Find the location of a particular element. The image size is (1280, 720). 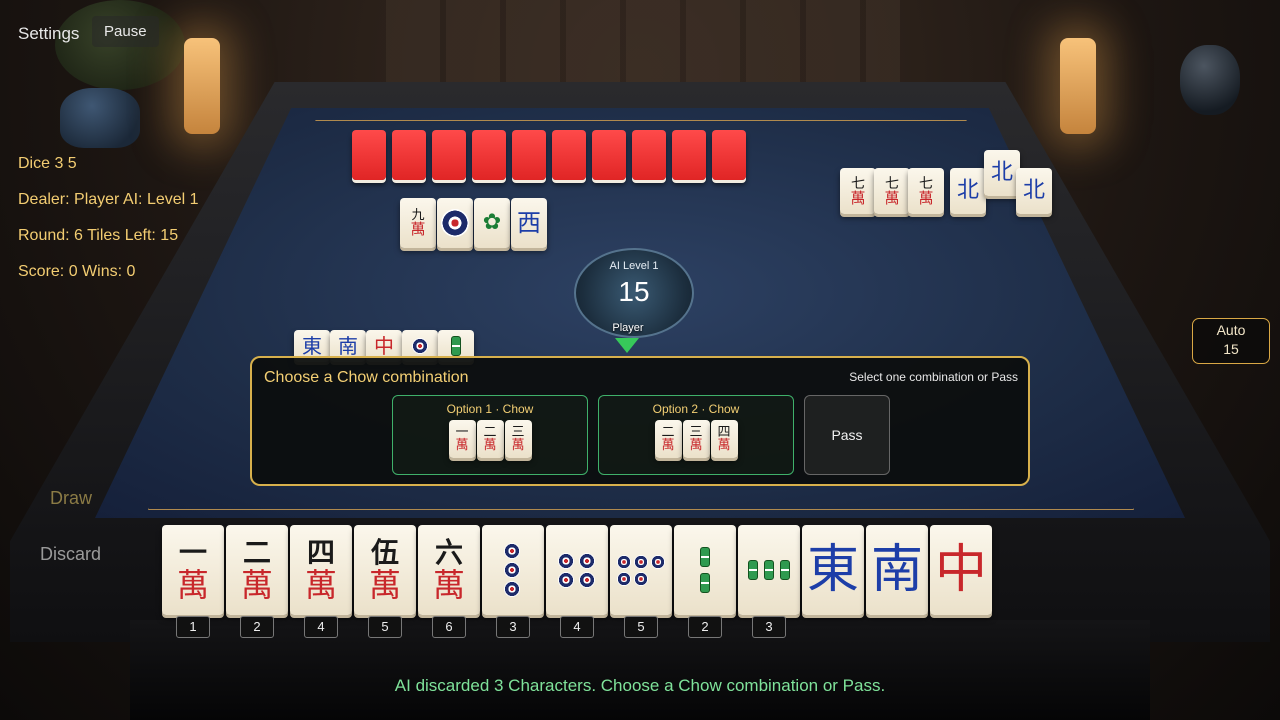

auto-countdown: 15 is located at coordinates (1231, 349).